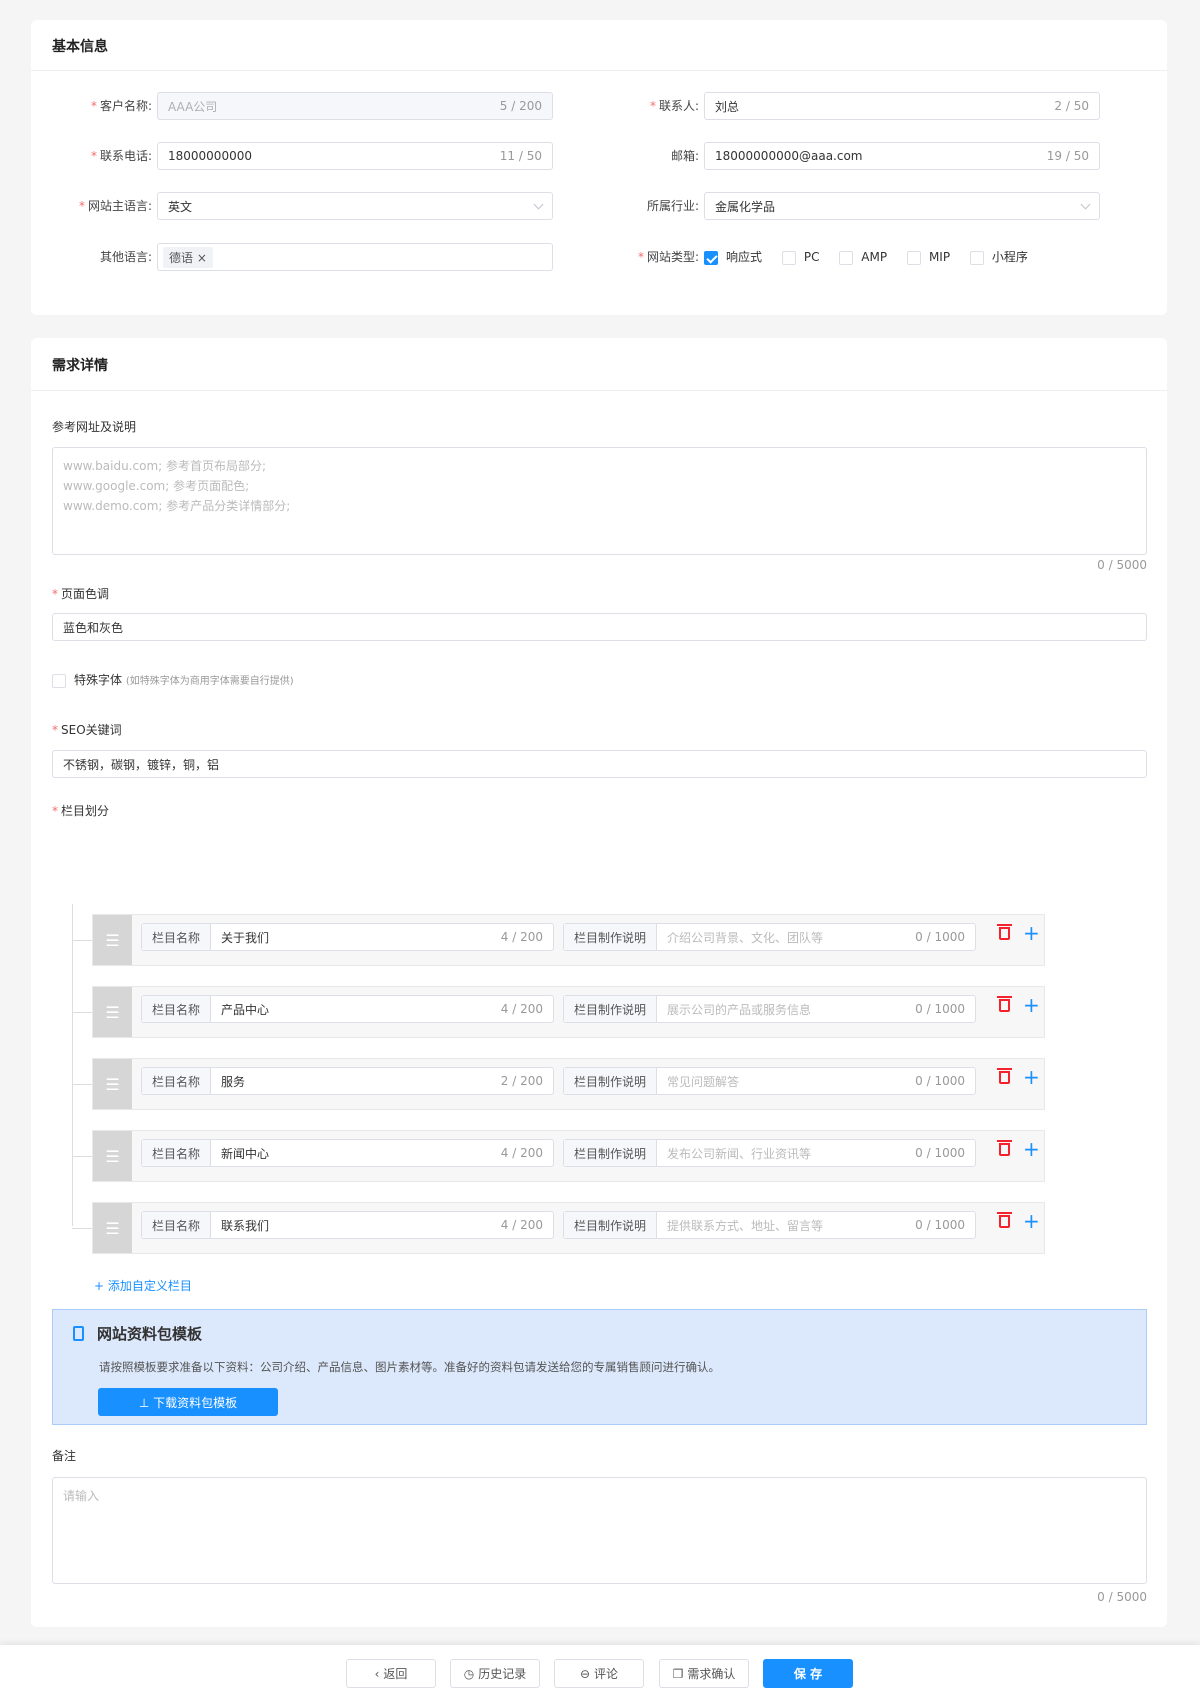 Image resolution: width=1200 pixels, height=1701 pixels. What do you see at coordinates (733, 257) in the screenshot?
I see `checkbox-responsive: 响应式` at bounding box center [733, 257].